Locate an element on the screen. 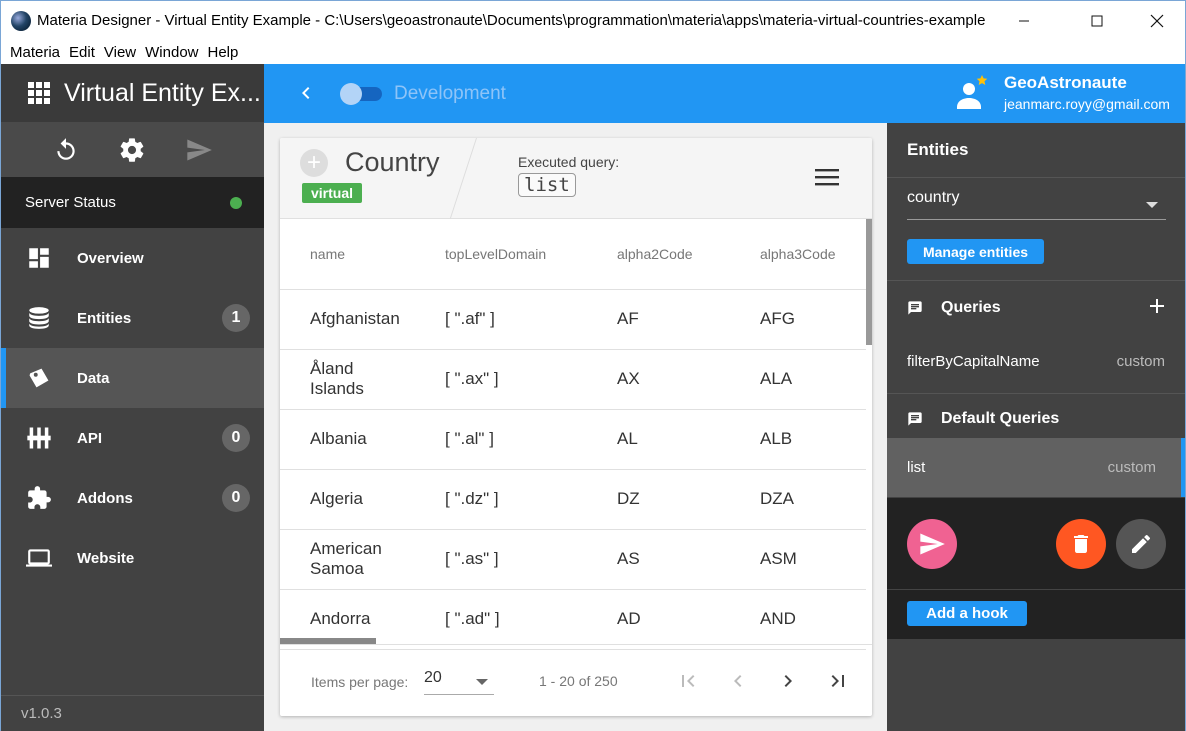  sidebar-item-entities: Entities 1 is located at coordinates (132, 318).